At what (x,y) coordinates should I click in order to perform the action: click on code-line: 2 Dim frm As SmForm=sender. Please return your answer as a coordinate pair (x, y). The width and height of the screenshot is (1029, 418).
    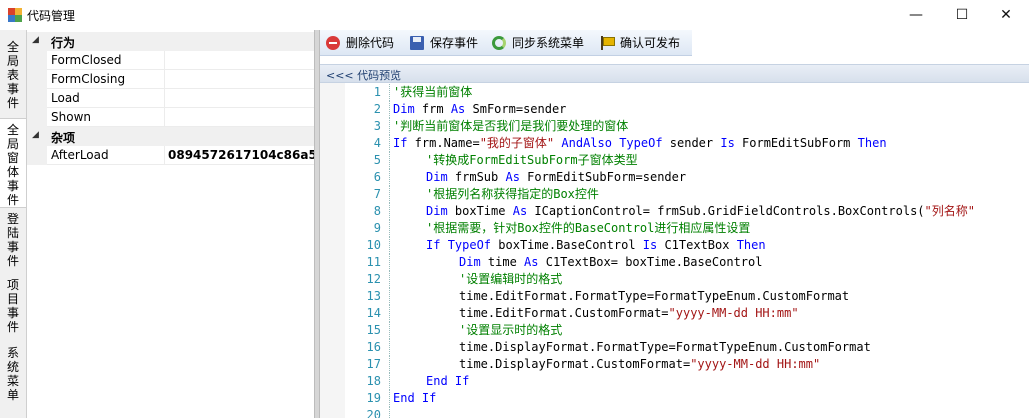
    Looking at the image, I should click on (687, 109).